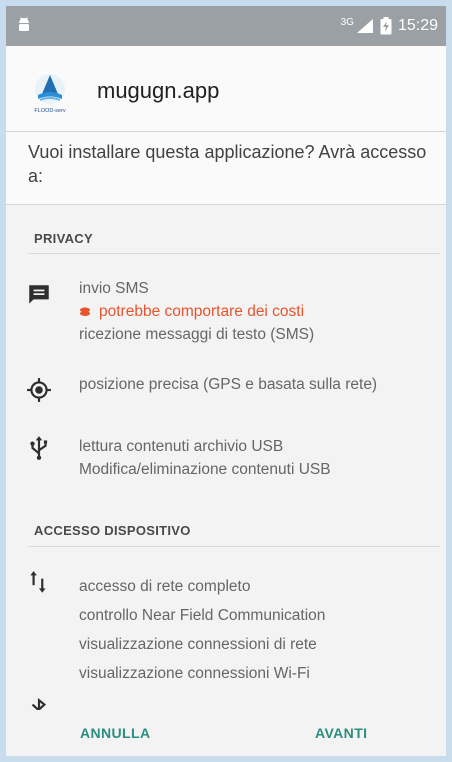 The width and height of the screenshot is (452, 762). I want to click on cost-warning-text: potrebbe comportare dei costi, so click(202, 311).